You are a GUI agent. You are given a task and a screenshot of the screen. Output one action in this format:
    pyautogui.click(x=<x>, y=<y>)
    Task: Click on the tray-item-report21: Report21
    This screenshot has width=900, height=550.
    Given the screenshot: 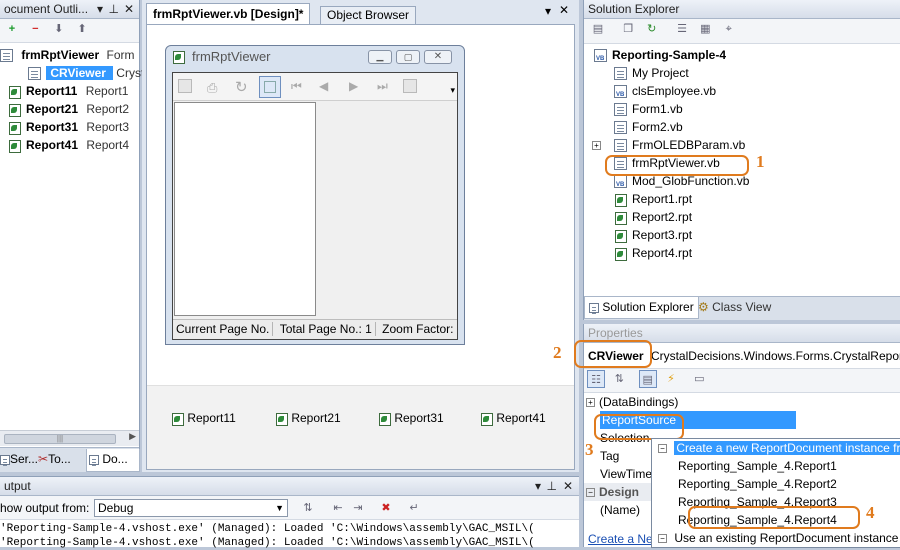 What is the action you would take?
    pyautogui.click(x=308, y=419)
    